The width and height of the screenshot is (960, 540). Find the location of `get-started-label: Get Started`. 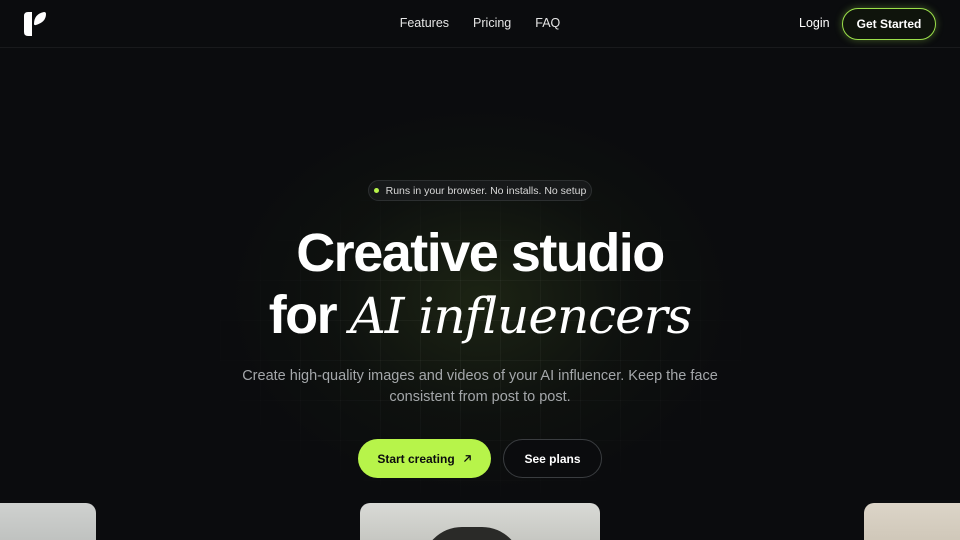

get-started-label: Get Started is located at coordinates (889, 24).